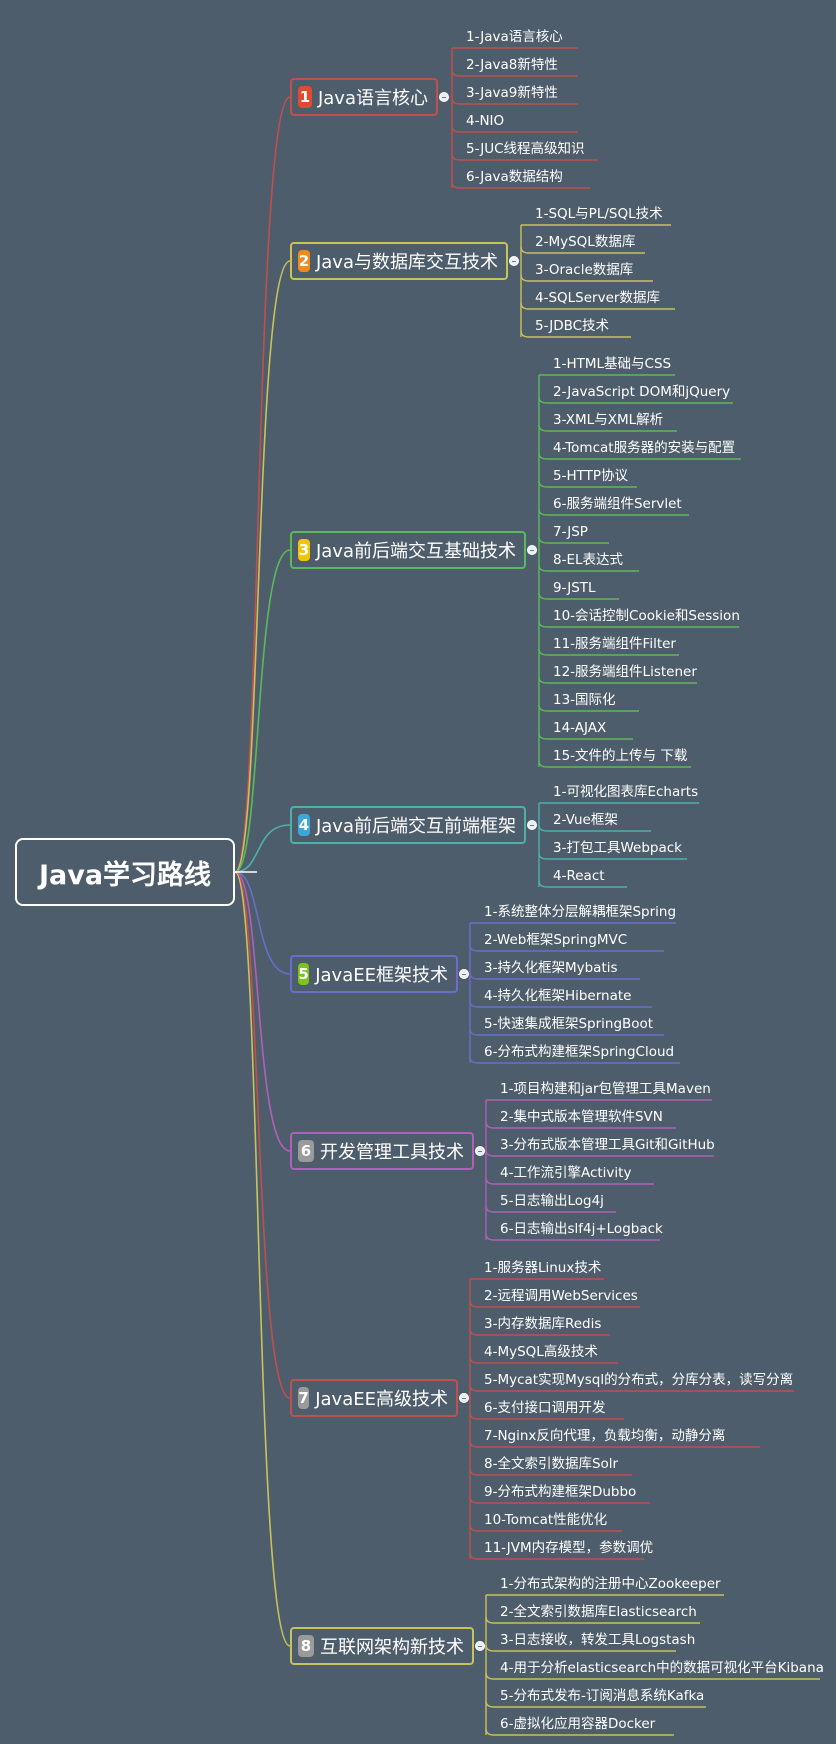  Describe the element at coordinates (610, 1584) in the screenshot. I see `leaf-topic: 1-分布式架构的注册中心Zookeeper` at that location.